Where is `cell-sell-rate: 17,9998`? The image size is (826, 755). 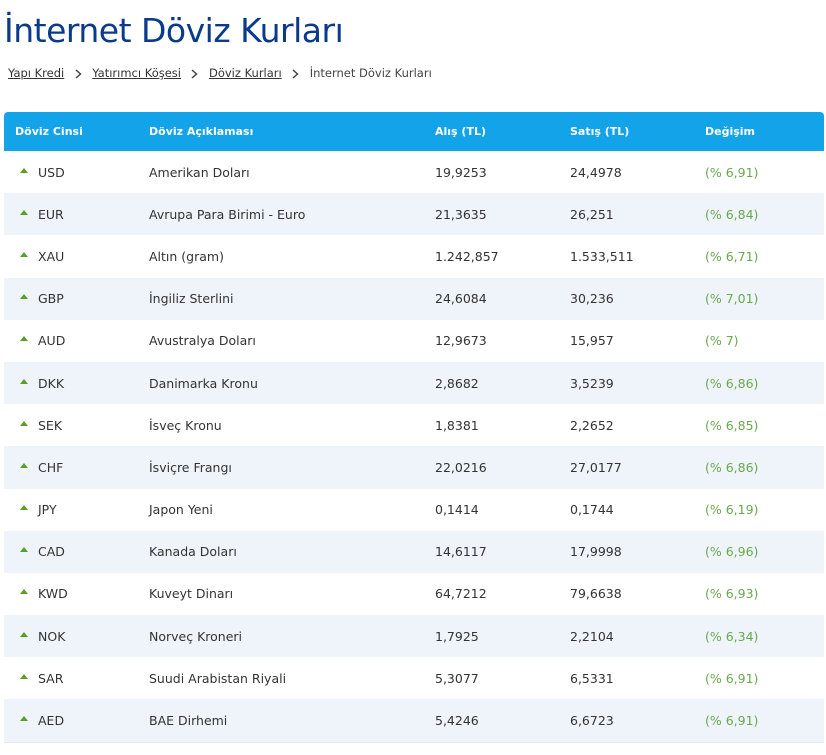
cell-sell-rate: 17,9998 is located at coordinates (596, 552).